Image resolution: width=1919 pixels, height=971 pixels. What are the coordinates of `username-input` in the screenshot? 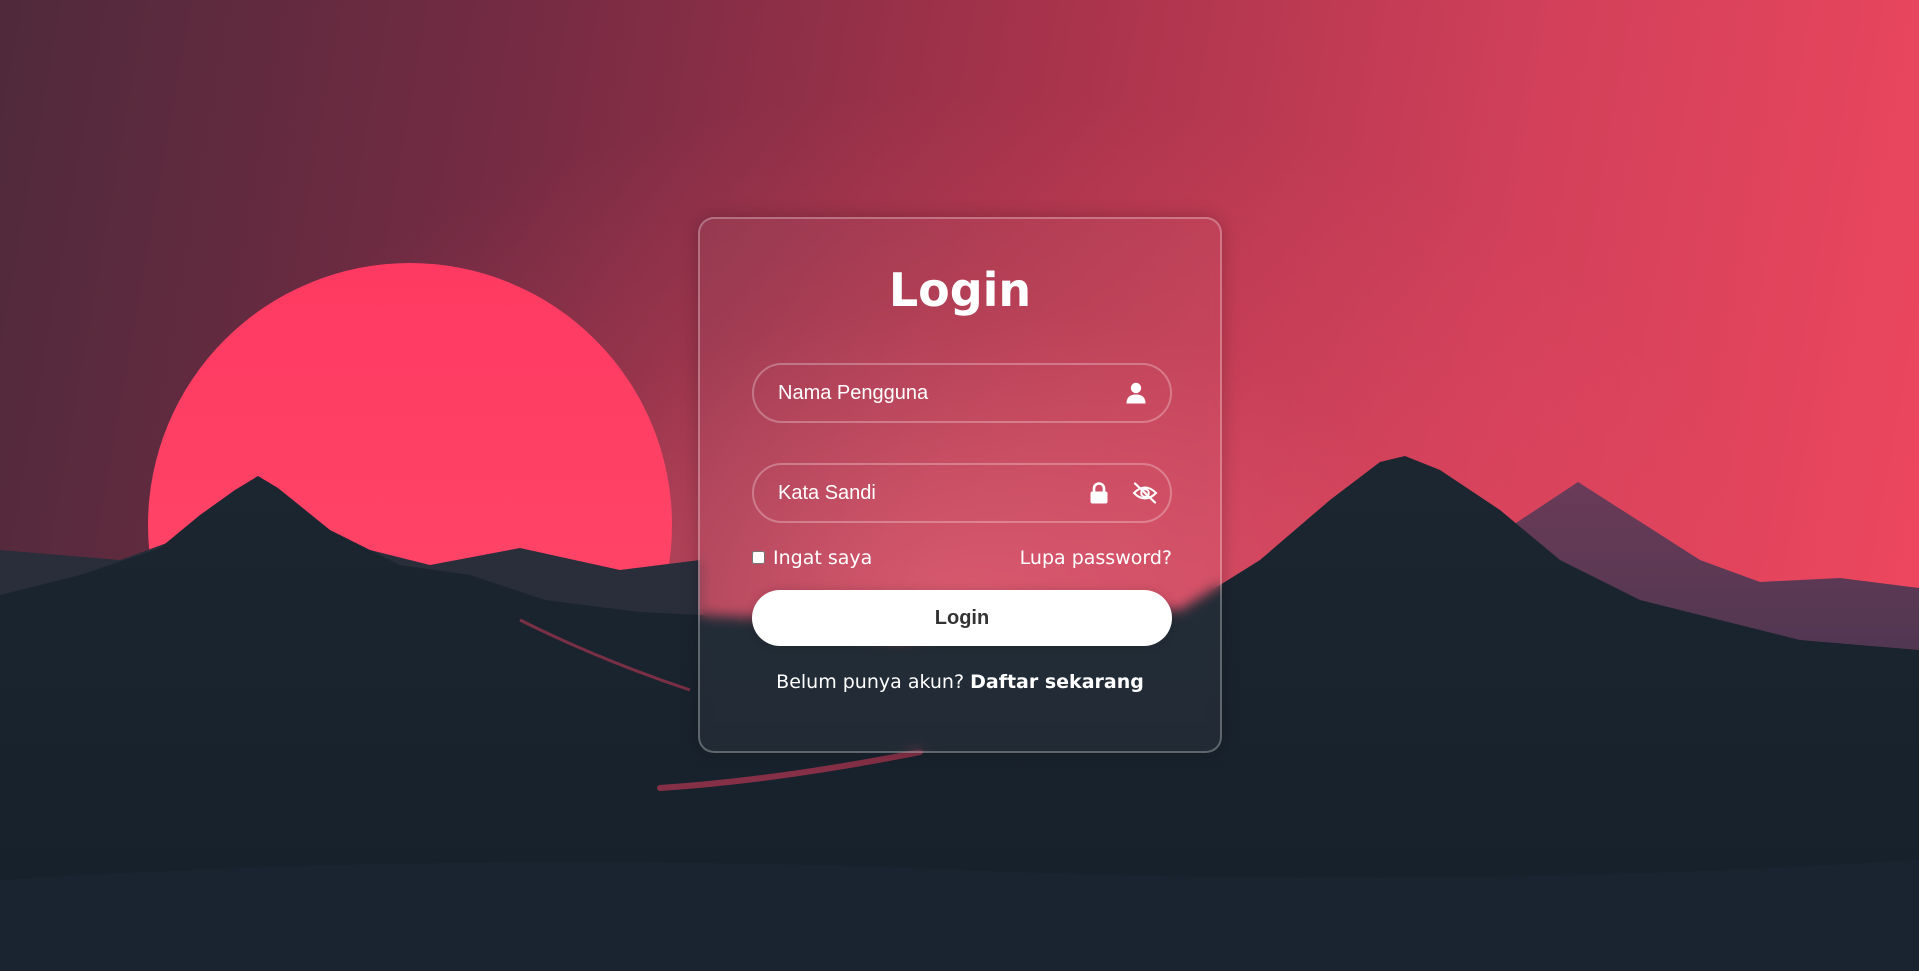 It's located at (962, 393).